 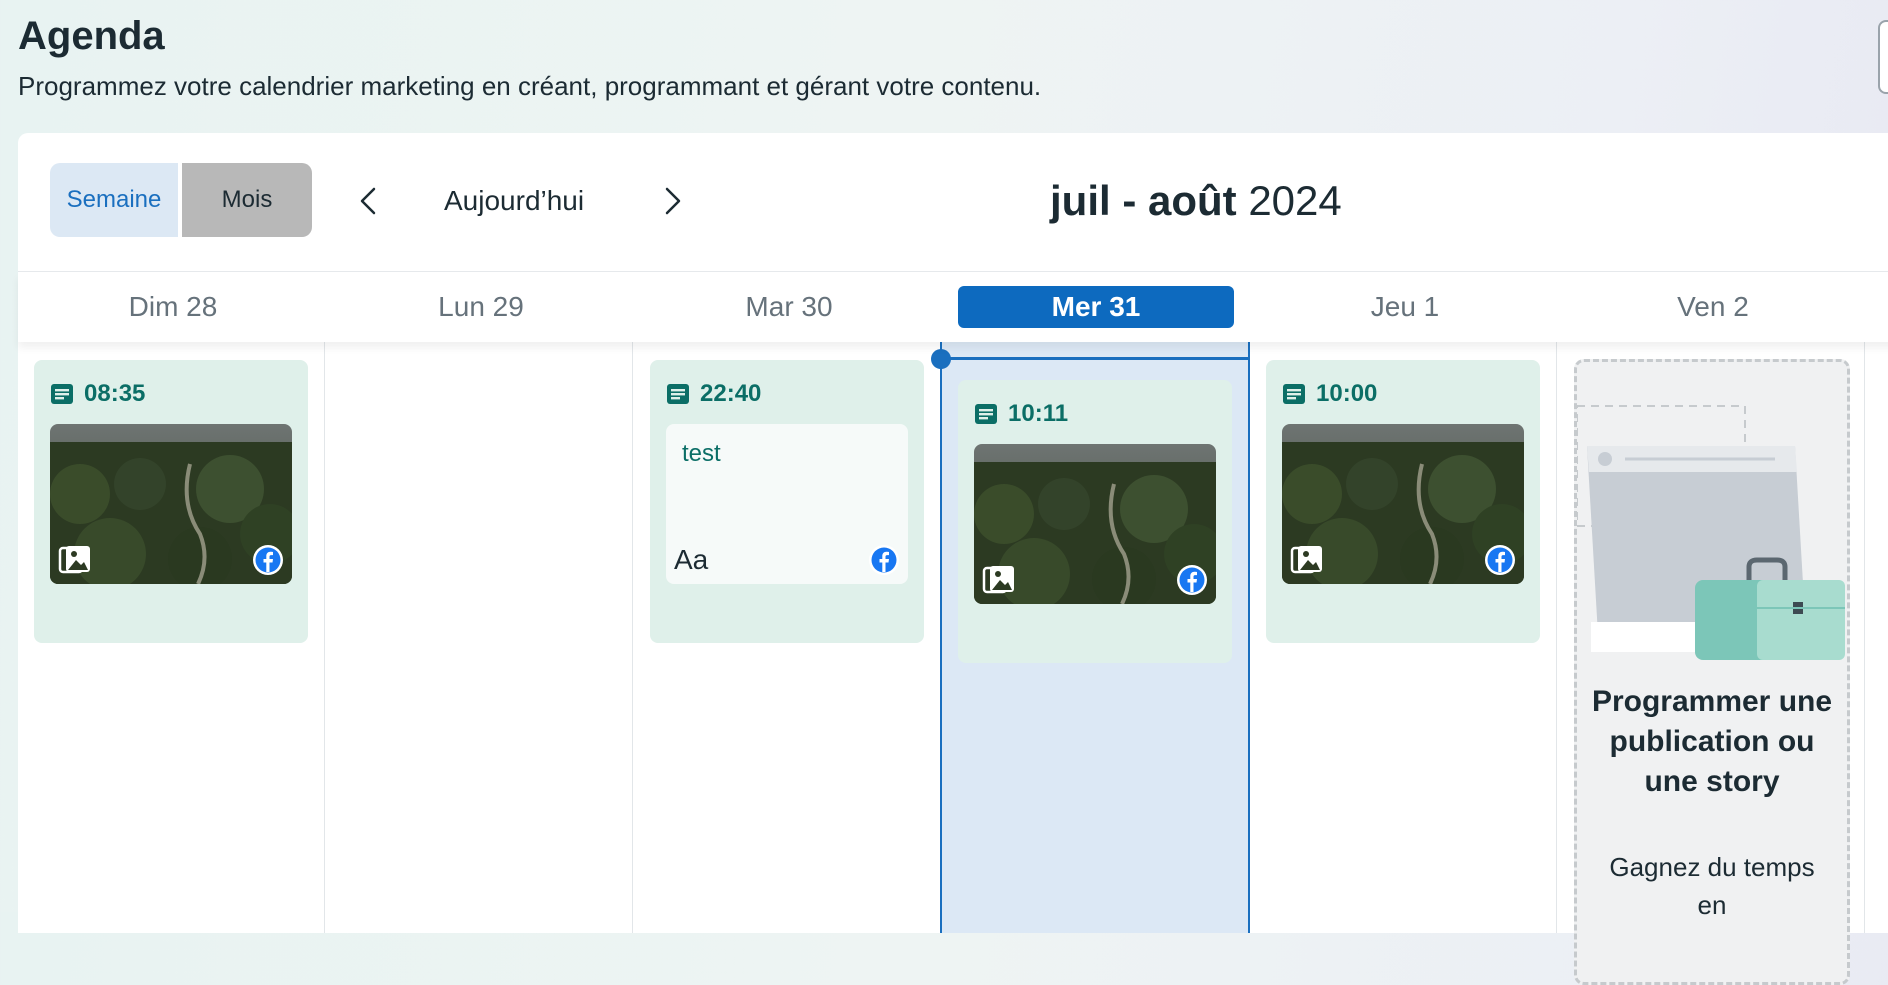 What do you see at coordinates (1096, 307) in the screenshot?
I see `day-header-mer-today: Mer 31` at bounding box center [1096, 307].